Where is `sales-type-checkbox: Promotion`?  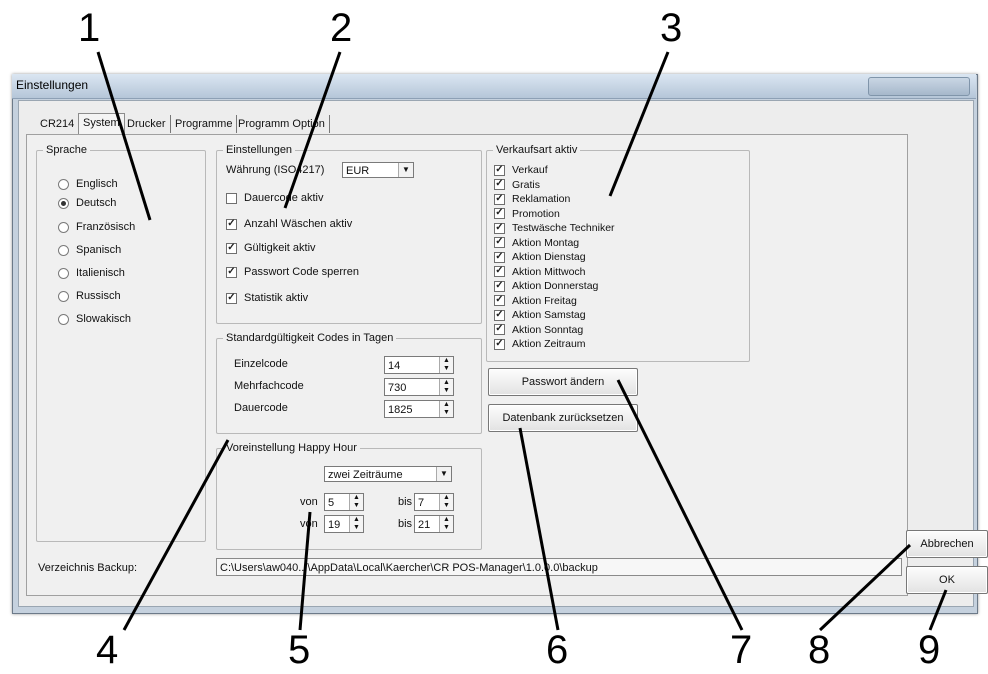
sales-type-checkbox: Promotion is located at coordinates (527, 214).